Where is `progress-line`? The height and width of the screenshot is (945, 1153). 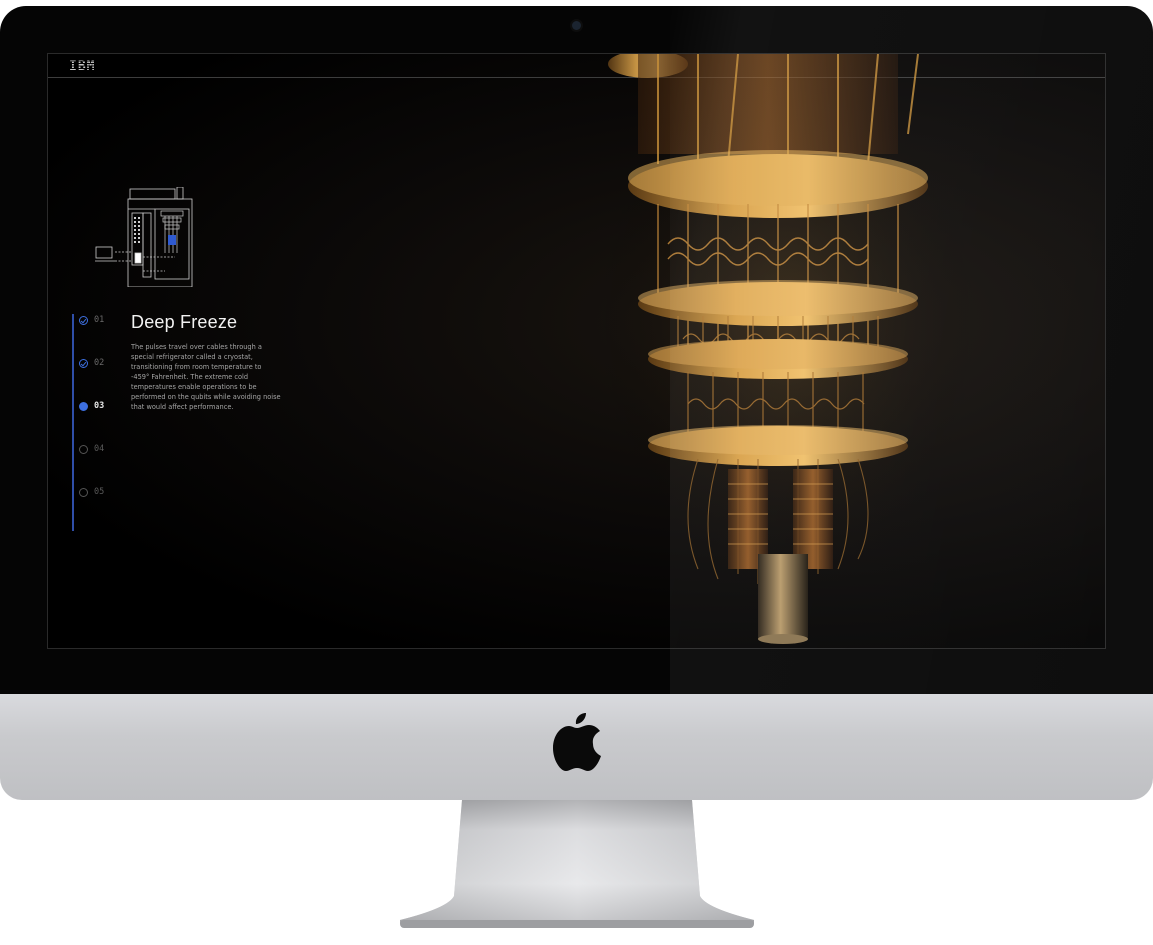 progress-line is located at coordinates (73, 422).